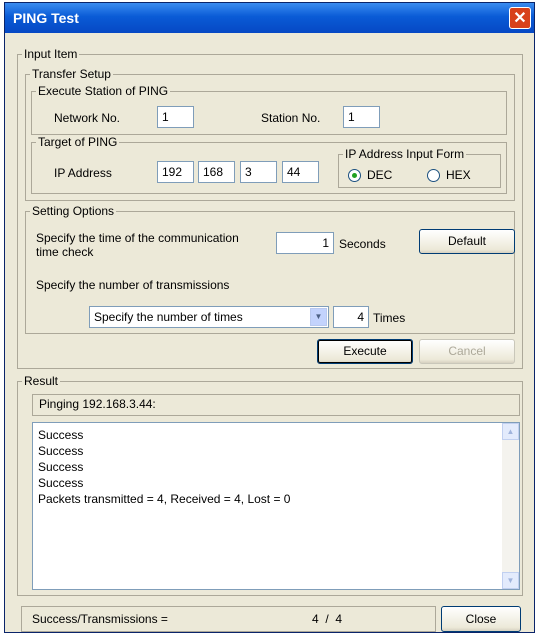 Image resolution: width=537 pixels, height=635 pixels. Describe the element at coordinates (362, 244) in the screenshot. I see `seconds-label: Seconds` at that location.